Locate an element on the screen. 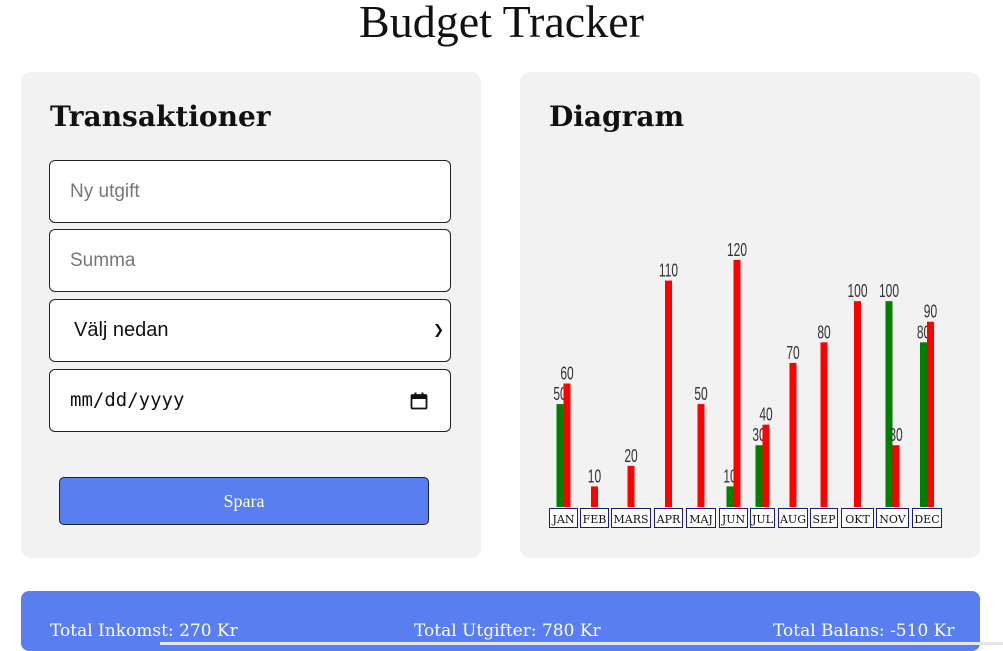 The height and width of the screenshot is (651, 1003). bar-green-nov is located at coordinates (889, 404).